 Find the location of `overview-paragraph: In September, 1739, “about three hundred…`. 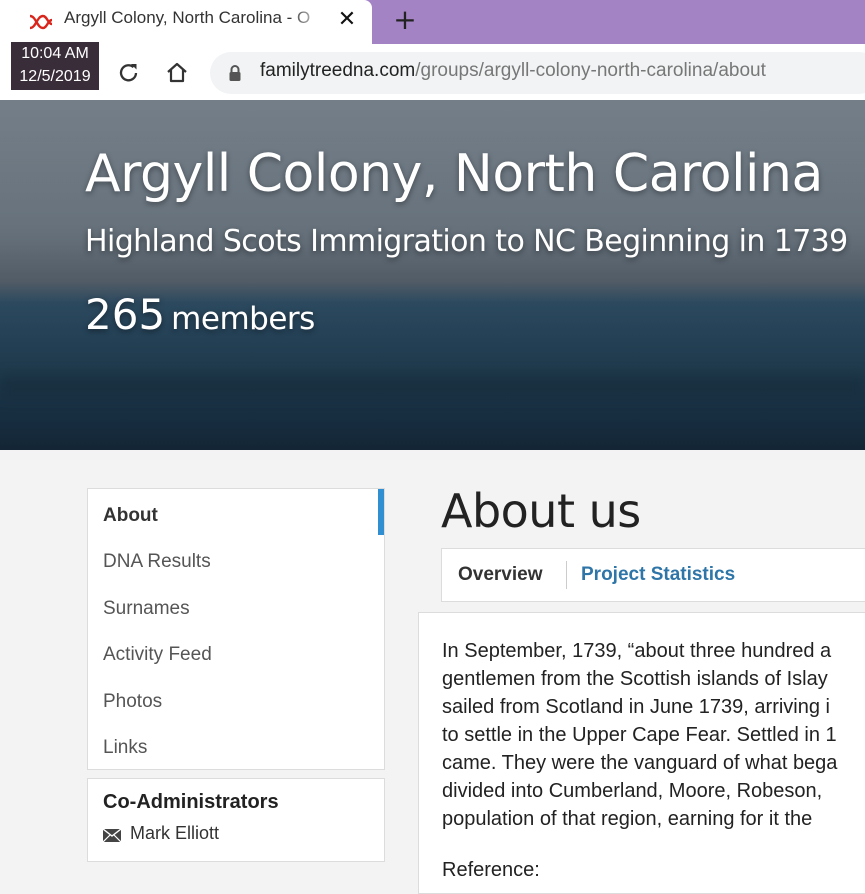

overview-paragraph: In September, 1739, “about three hundred… is located at coordinates (653, 735).